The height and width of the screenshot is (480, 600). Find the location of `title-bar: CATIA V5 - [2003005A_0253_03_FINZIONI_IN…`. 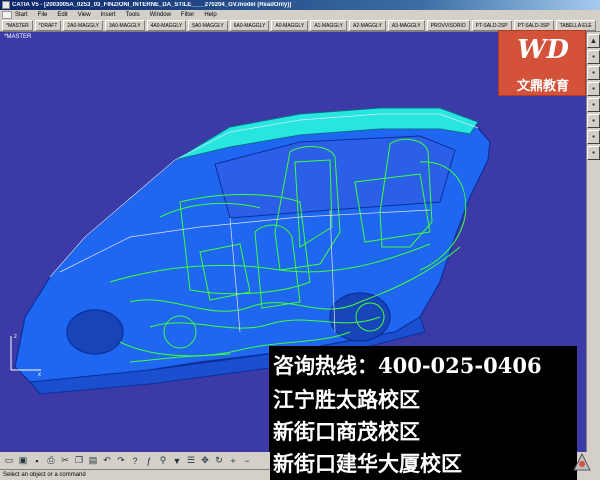

title-bar: CATIA V5 - [2003005A_0253_03_FINZIONI_IN… is located at coordinates (300, 5).